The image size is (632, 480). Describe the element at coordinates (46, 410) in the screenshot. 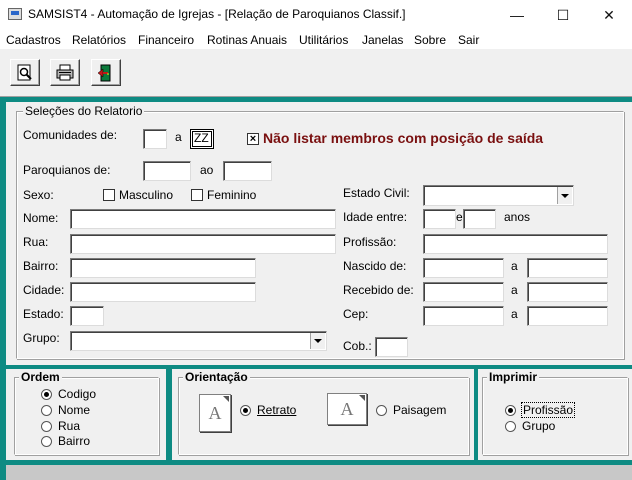

I see `ordem-nome-radio` at that location.